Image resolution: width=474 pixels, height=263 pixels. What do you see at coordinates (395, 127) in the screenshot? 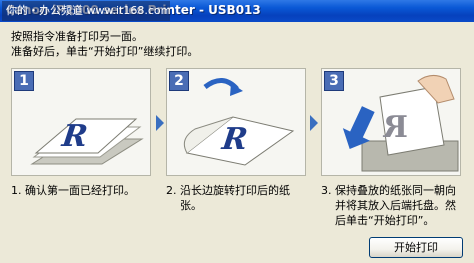
I see `paper-glyph-3: R` at bounding box center [395, 127].